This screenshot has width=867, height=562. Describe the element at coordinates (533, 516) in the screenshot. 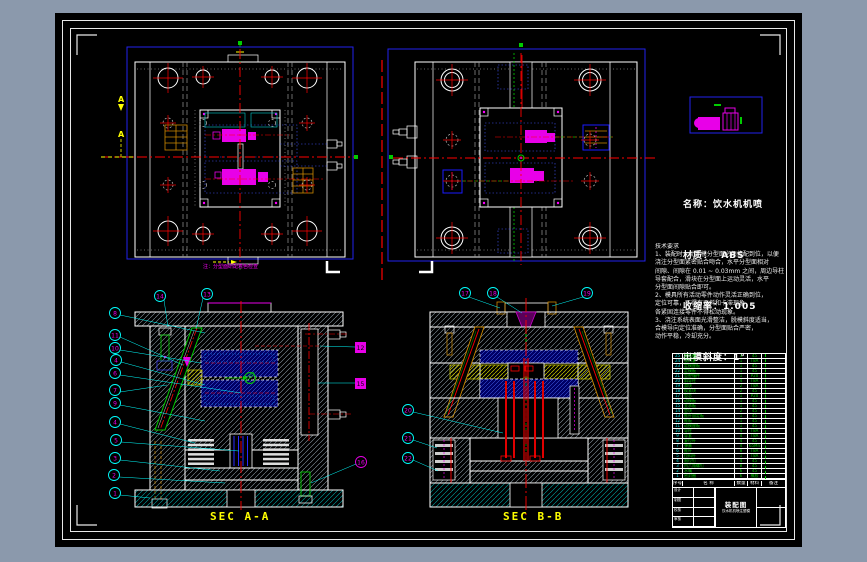

I see `section-bb-label: SEC B-B` at that location.